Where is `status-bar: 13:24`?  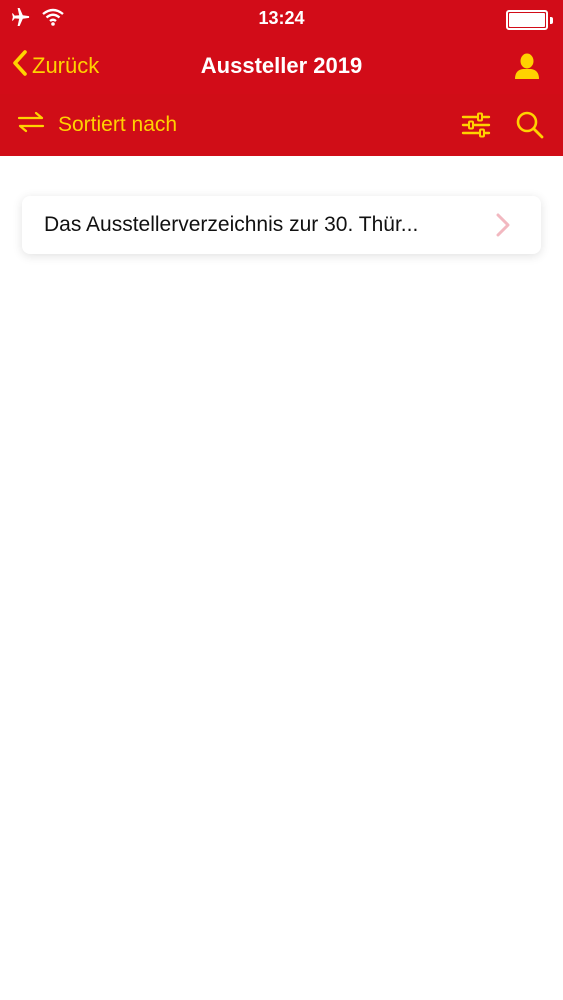
status-bar: 13:24 is located at coordinates (281, 19).